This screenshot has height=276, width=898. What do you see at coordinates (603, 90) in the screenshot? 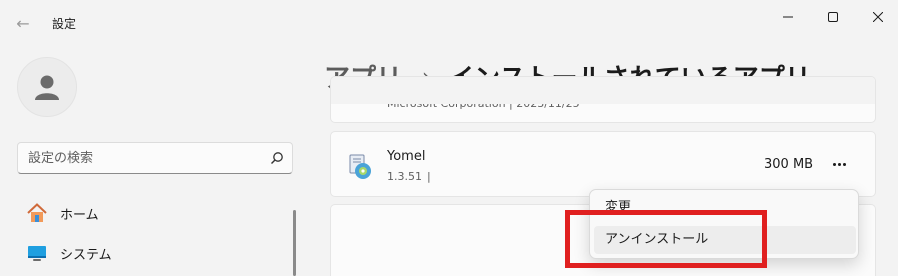
I see `scroll-clip` at bounding box center [603, 90].